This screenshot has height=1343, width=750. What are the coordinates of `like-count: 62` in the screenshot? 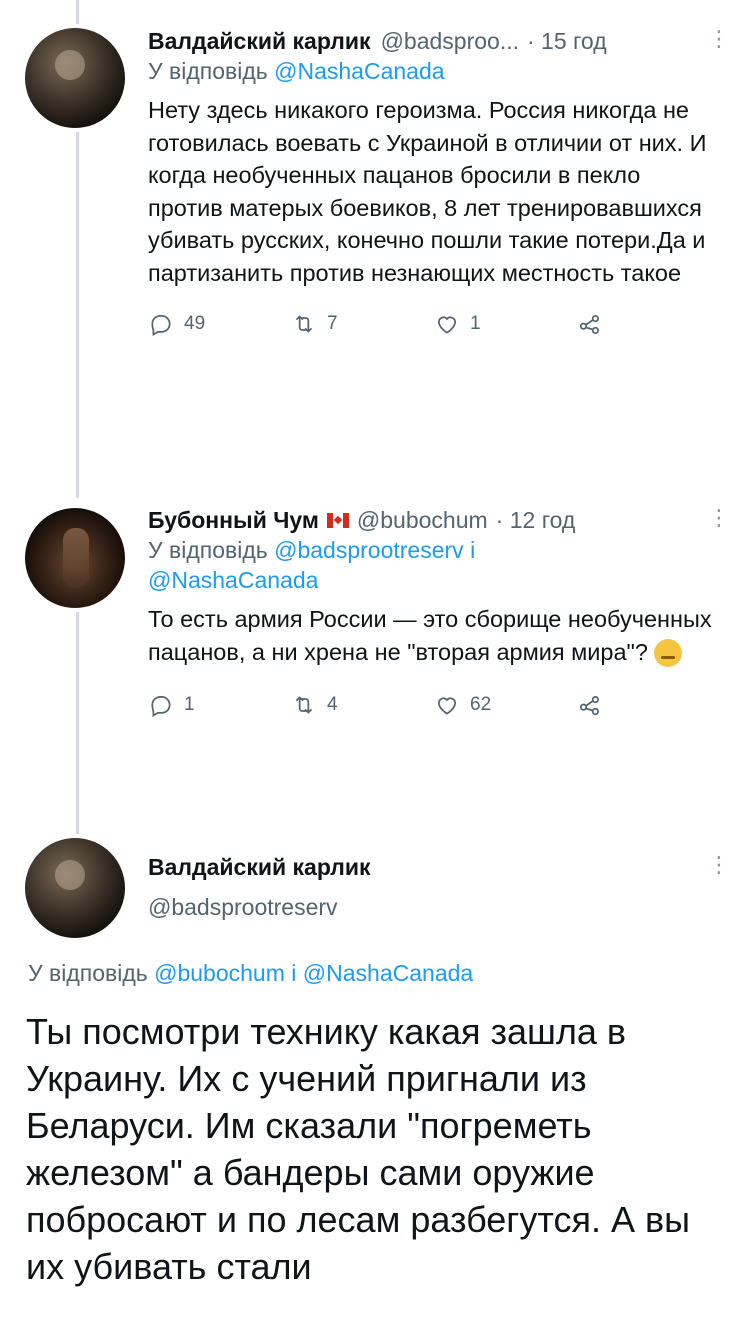 It's located at (481, 704).